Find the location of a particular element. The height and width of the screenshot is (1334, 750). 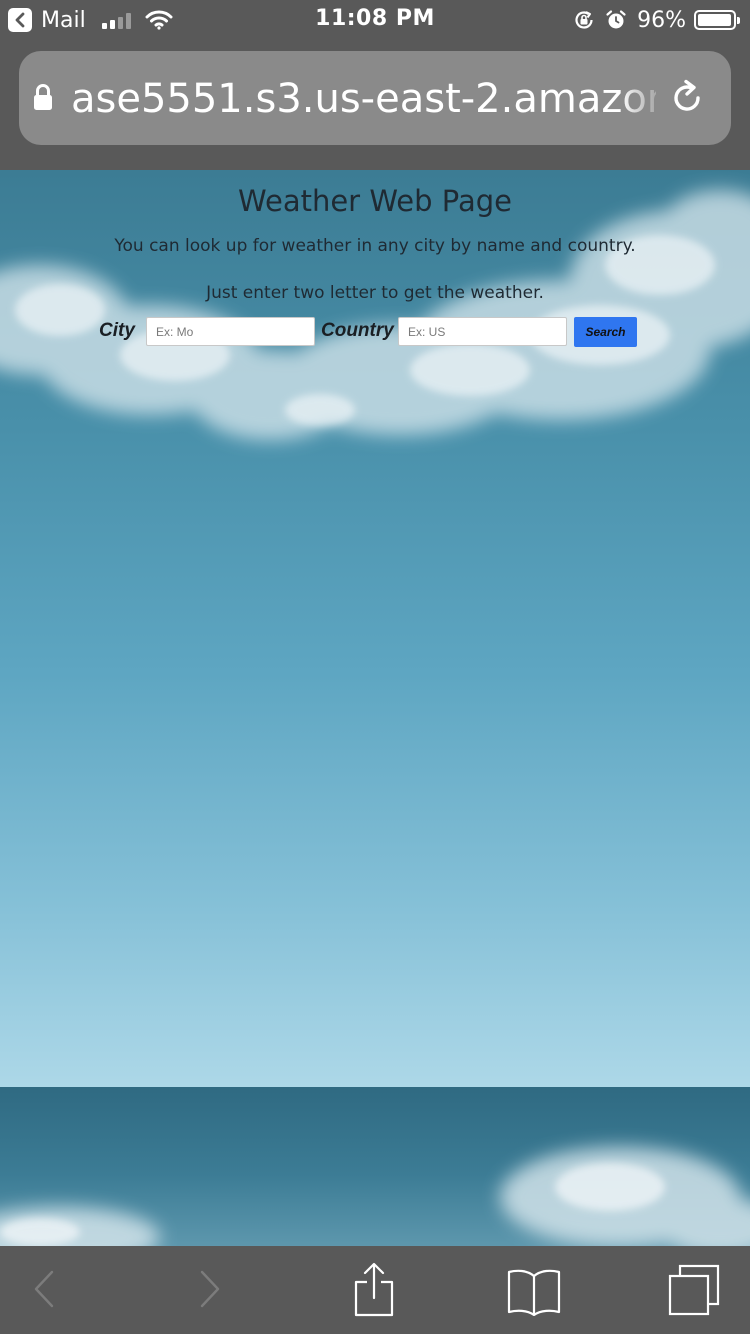

share-icon is located at coordinates (374, 1290).